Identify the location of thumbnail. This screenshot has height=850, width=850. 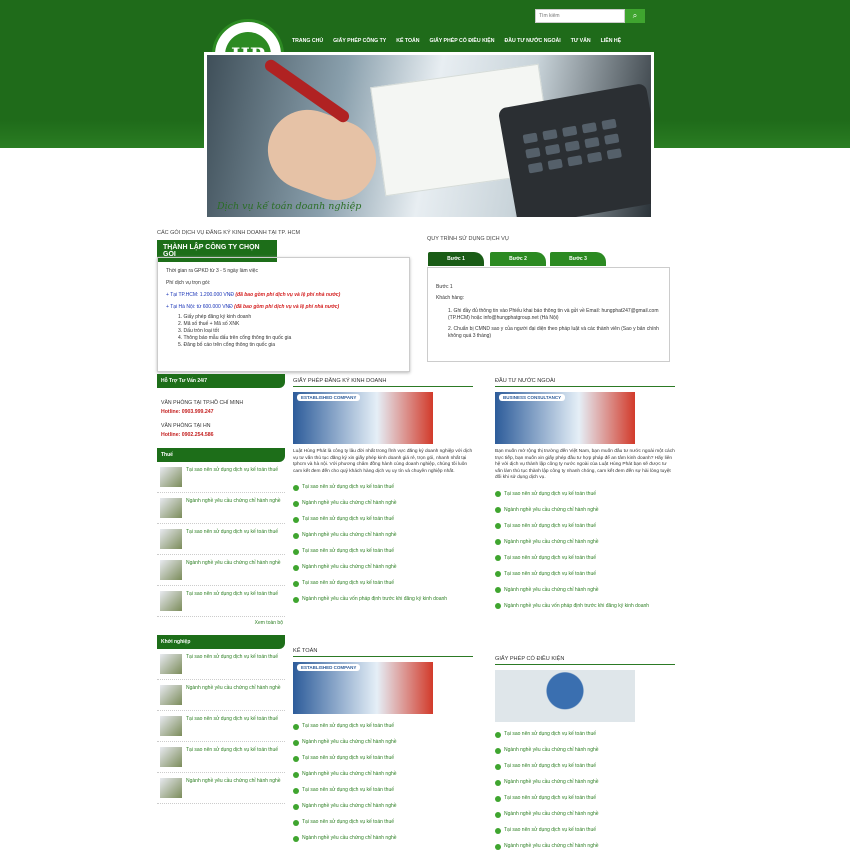
(171, 757).